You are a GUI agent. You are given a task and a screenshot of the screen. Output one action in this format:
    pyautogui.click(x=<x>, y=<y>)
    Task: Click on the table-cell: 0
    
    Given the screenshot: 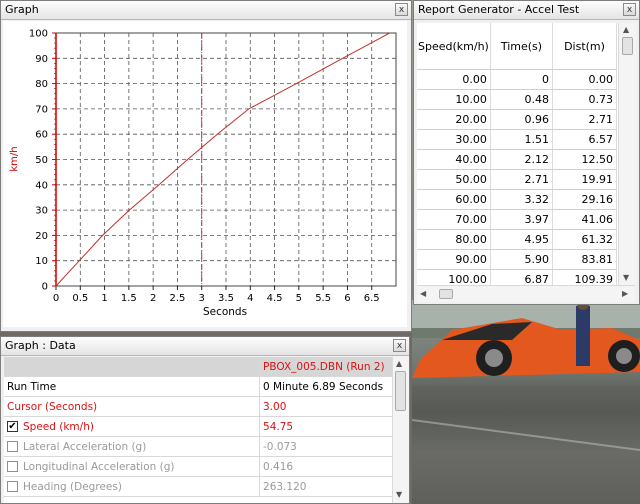 What is the action you would take?
    pyautogui.click(x=522, y=79)
    